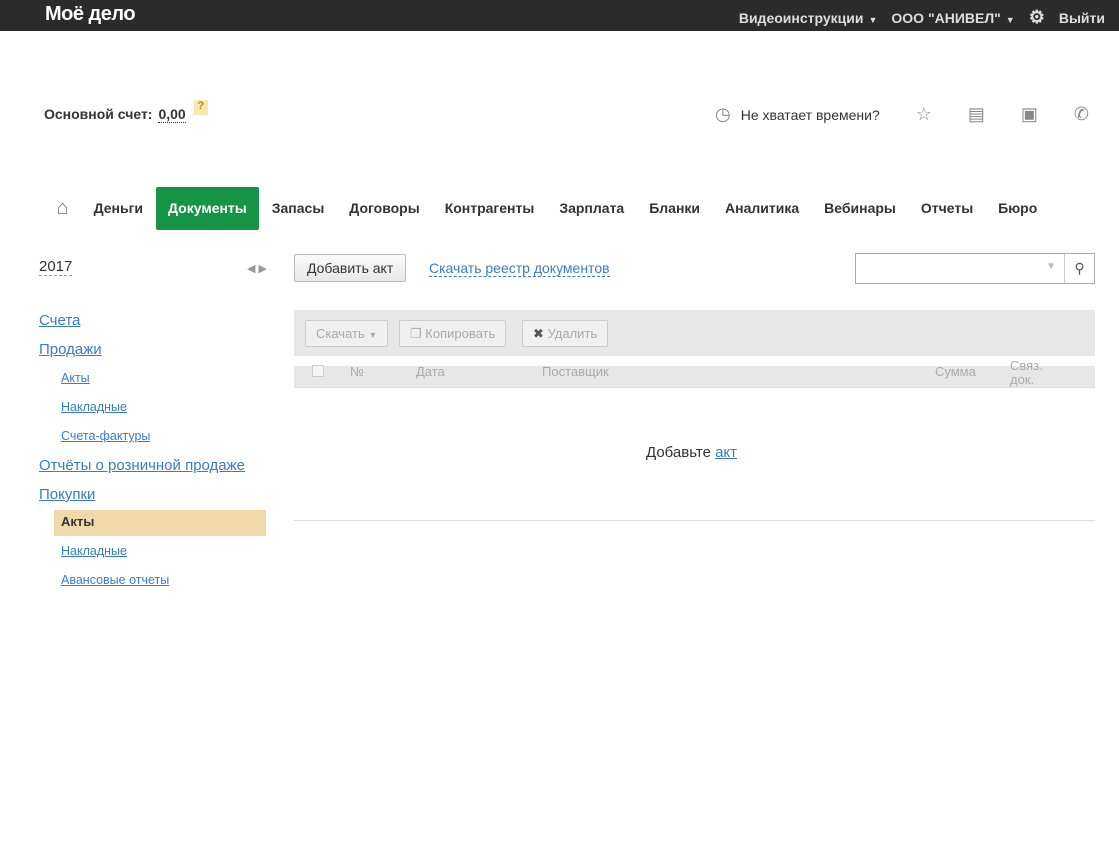 This screenshot has height=865, width=1119. What do you see at coordinates (1029, 114) in the screenshot?
I see `contact-card-icon: ▣` at bounding box center [1029, 114].